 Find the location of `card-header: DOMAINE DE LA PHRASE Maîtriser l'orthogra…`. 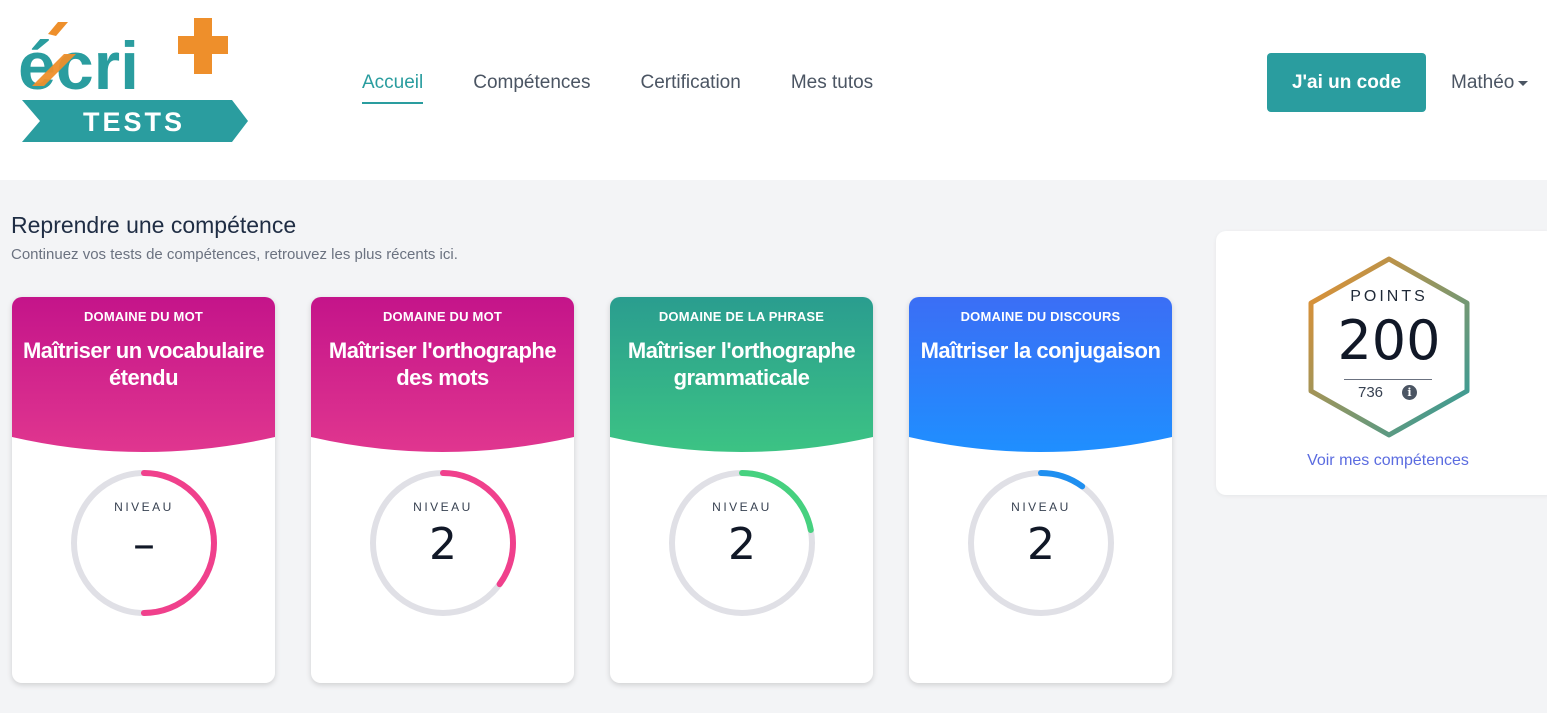

card-header: DOMAINE DE LA PHRASE Maîtriser l'orthogra… is located at coordinates (741, 377).